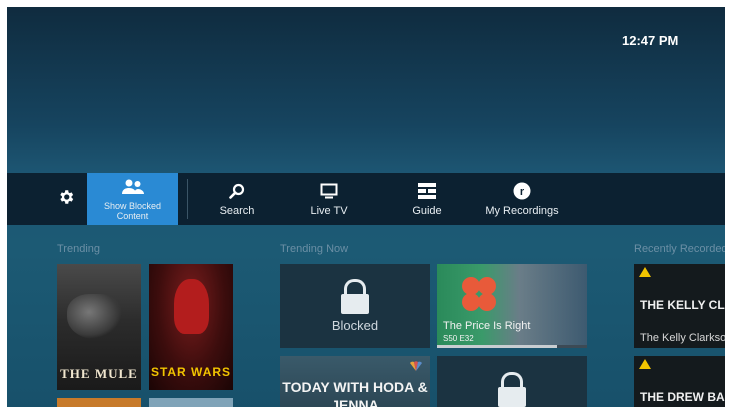  Describe the element at coordinates (427, 191) in the screenshot. I see `guide-grid-icon` at that location.